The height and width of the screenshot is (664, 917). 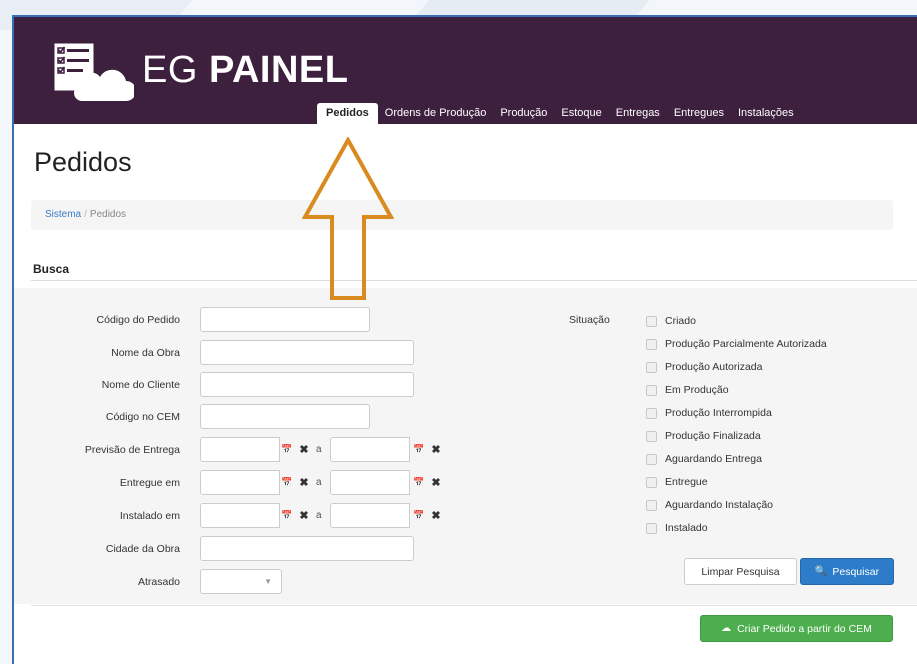 I want to click on checkbox-label: Entregue, so click(x=686, y=482).